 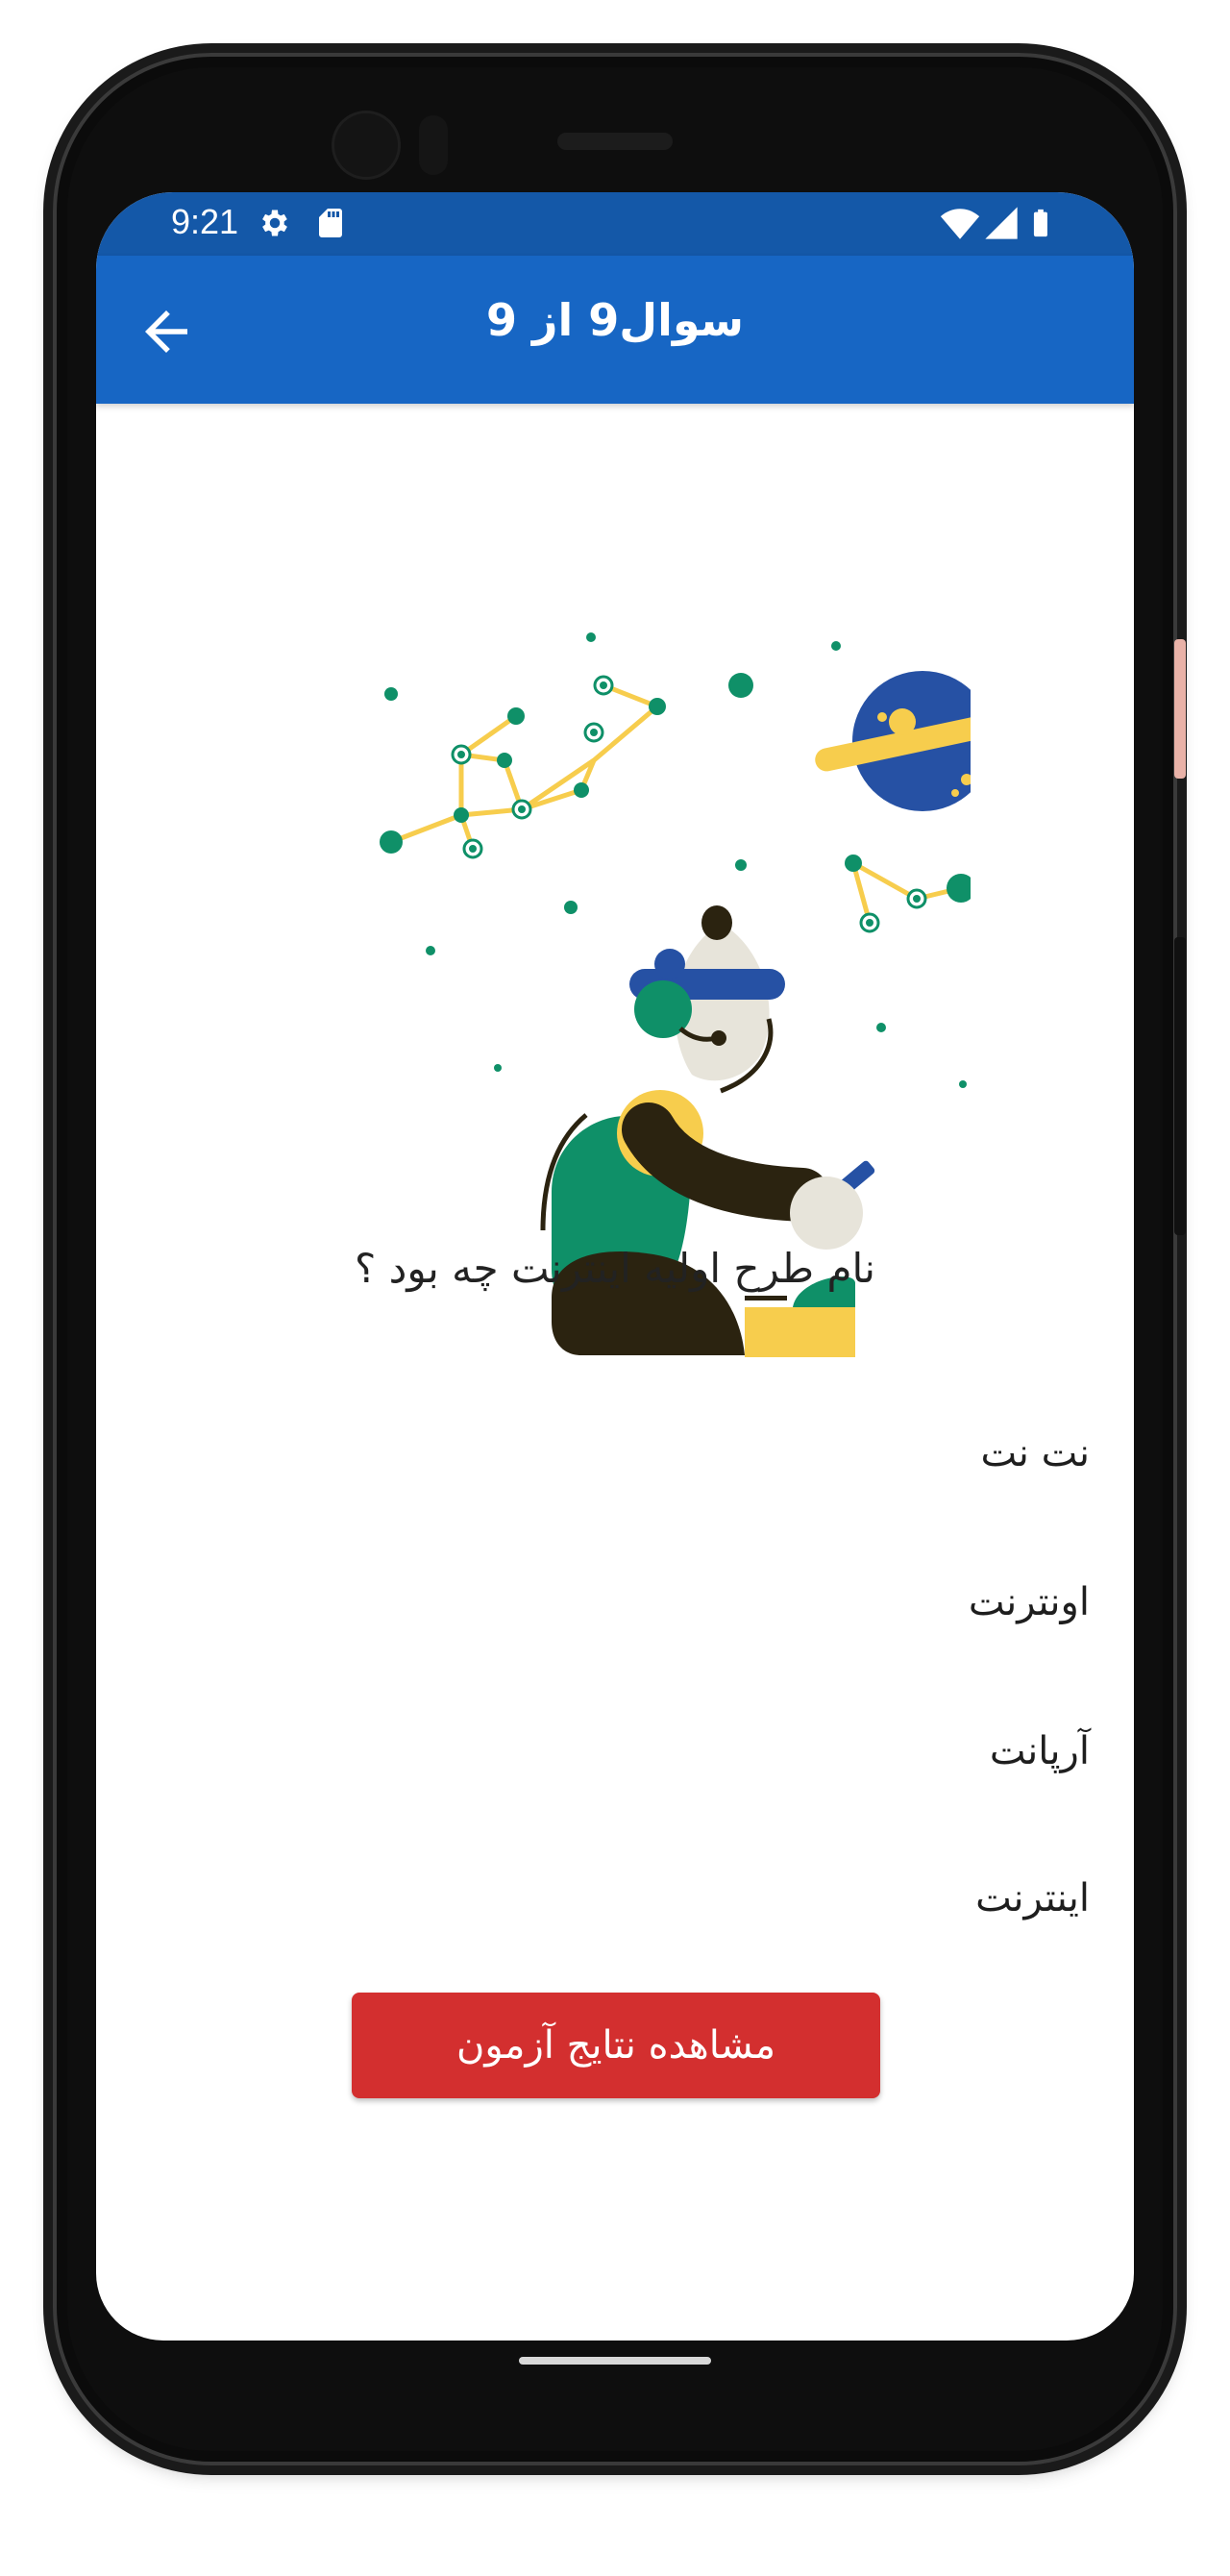 What do you see at coordinates (1040, 1751) in the screenshot?
I see `answer-option-3: آرپانت` at bounding box center [1040, 1751].